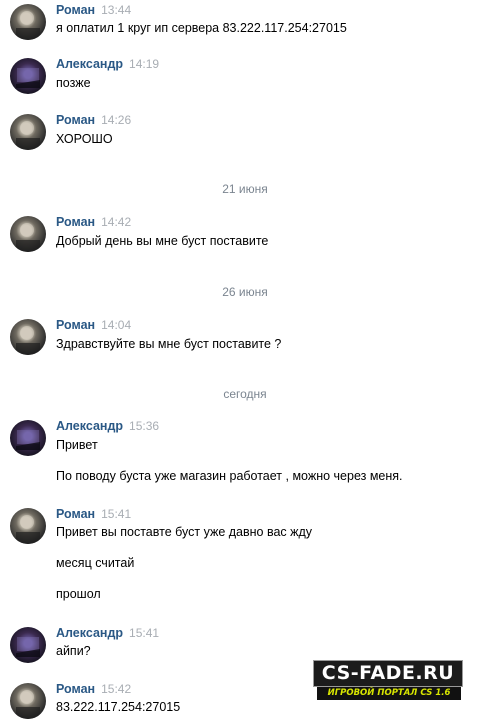 The width and height of the screenshot is (490, 719). I want to click on message-text: Здравствуйте вы мне буст поставите ?, so click(169, 344).